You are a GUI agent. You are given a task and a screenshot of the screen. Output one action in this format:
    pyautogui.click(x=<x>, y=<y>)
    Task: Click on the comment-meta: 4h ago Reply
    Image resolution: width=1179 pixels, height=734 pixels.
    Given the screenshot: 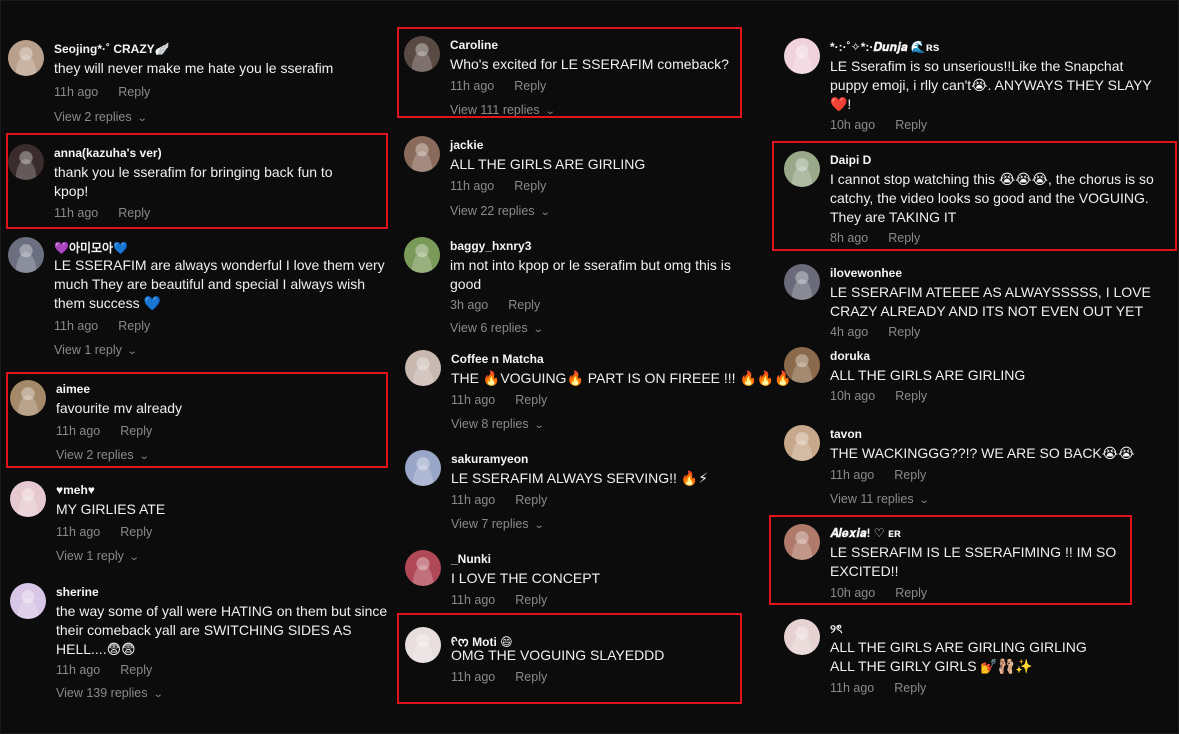 What is the action you would take?
    pyautogui.click(x=875, y=332)
    